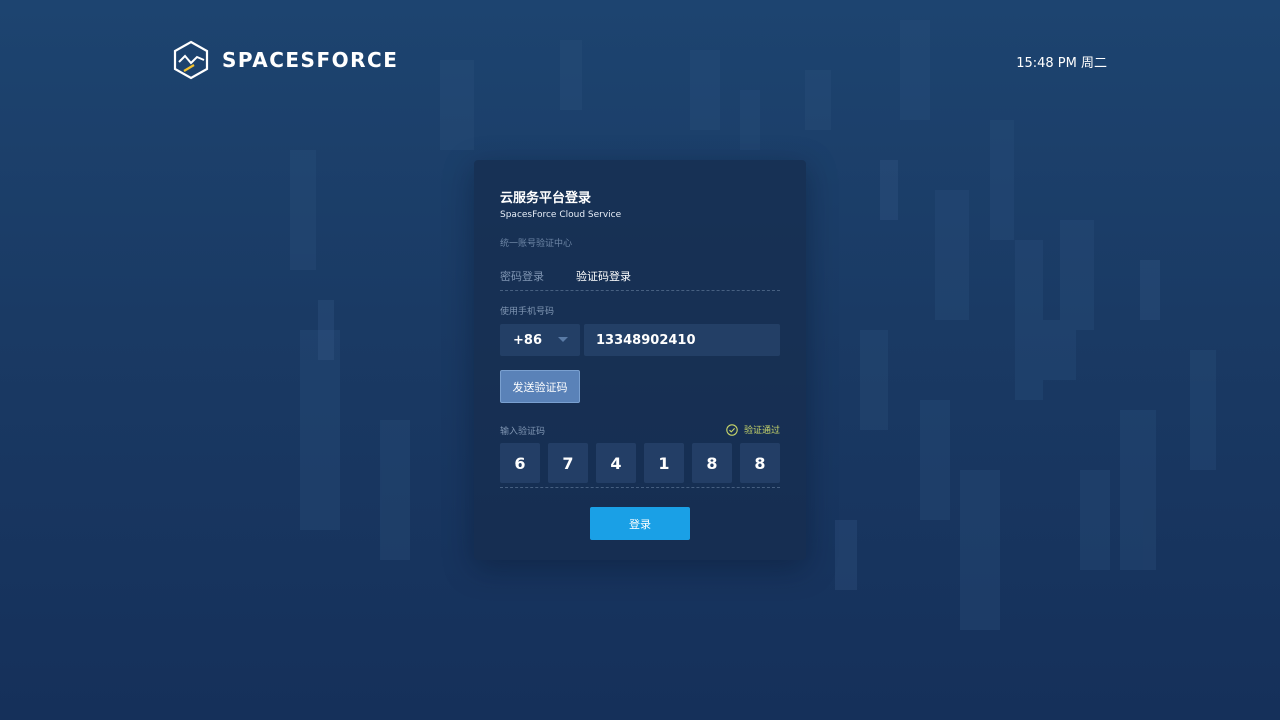  I want to click on country-code-value: +86, so click(527, 340).